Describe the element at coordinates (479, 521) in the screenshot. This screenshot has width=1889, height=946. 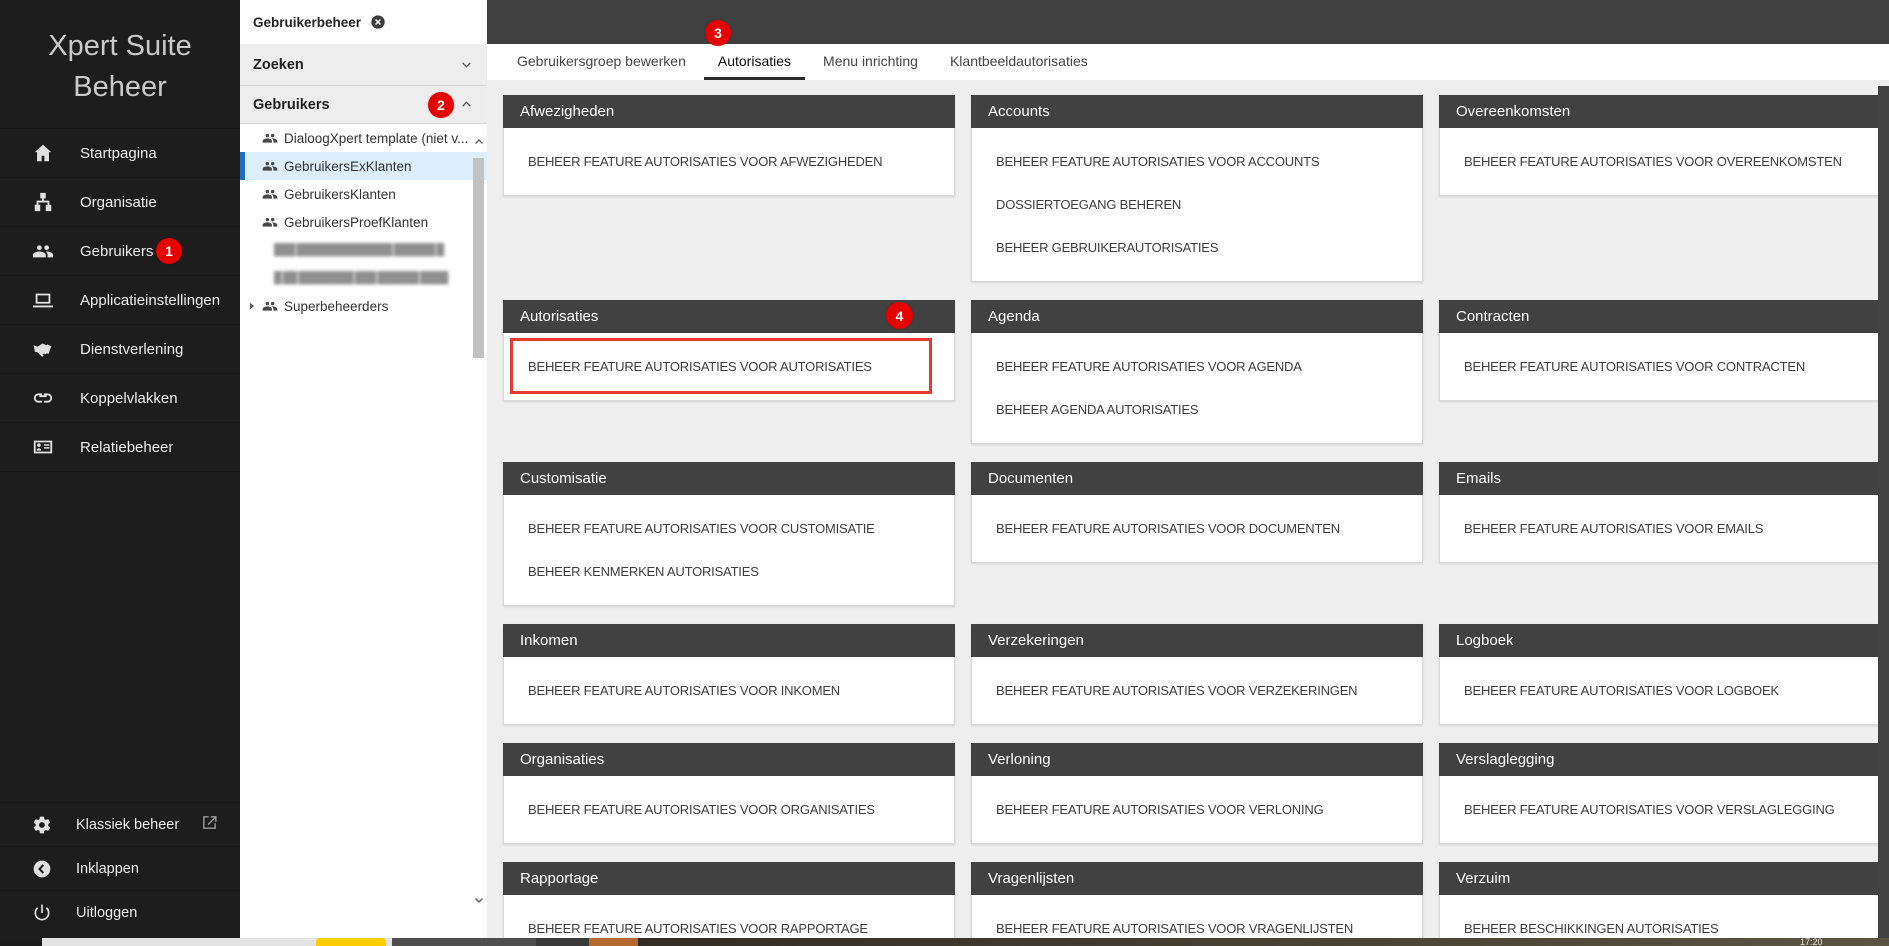
I see `tree-scrollbar` at that location.